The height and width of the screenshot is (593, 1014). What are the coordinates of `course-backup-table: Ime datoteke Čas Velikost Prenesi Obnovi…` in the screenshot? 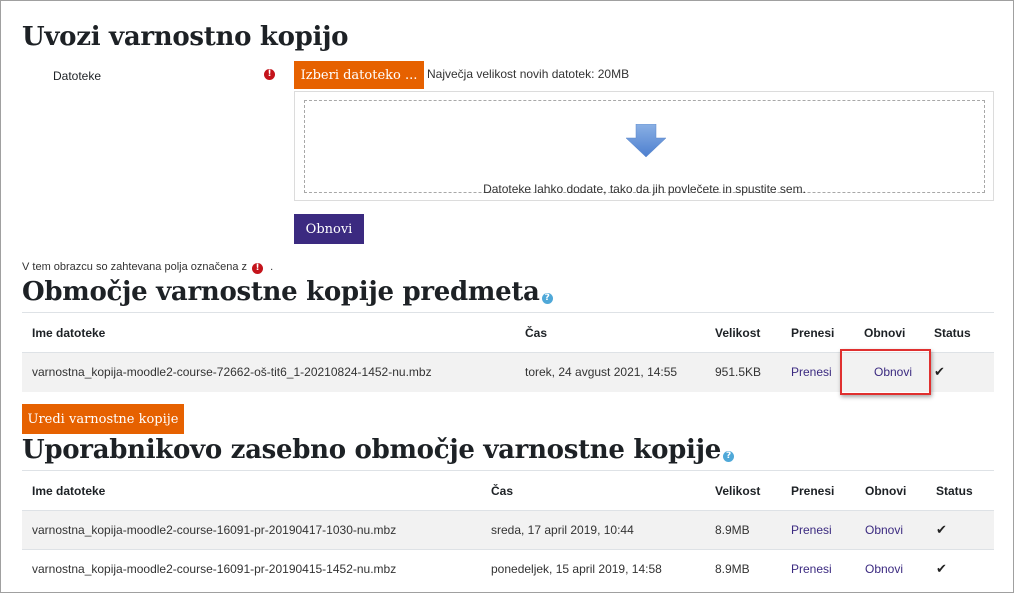 It's located at (508, 352).